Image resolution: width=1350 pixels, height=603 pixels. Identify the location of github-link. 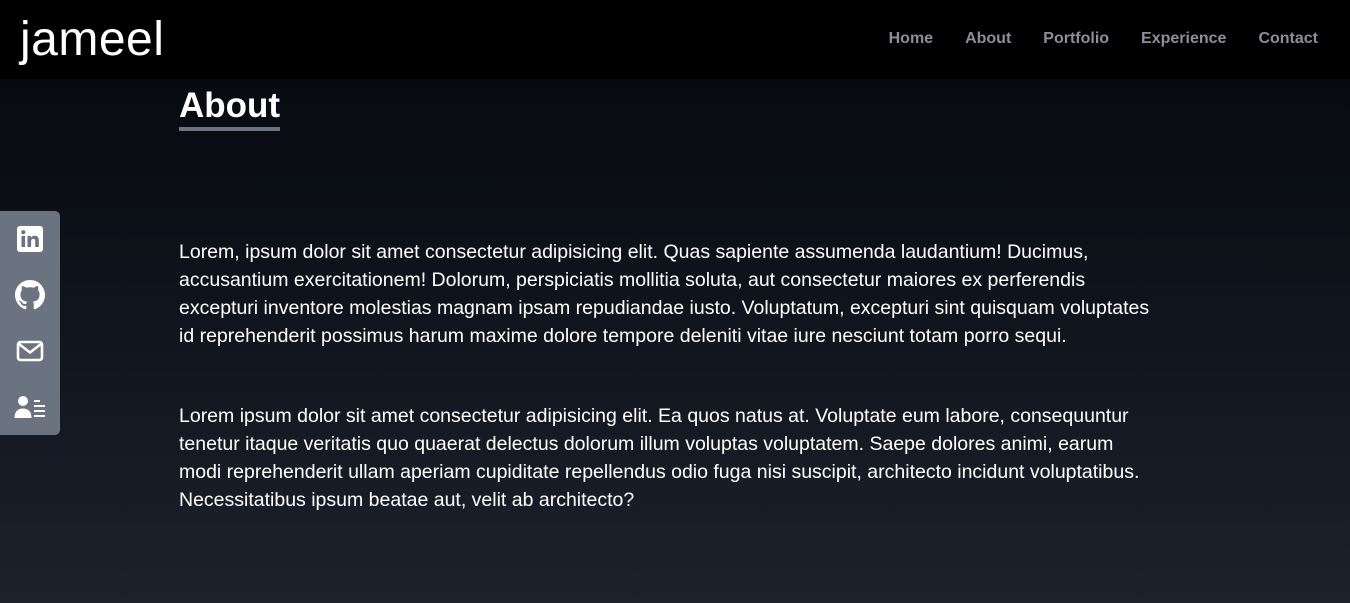
(30, 295).